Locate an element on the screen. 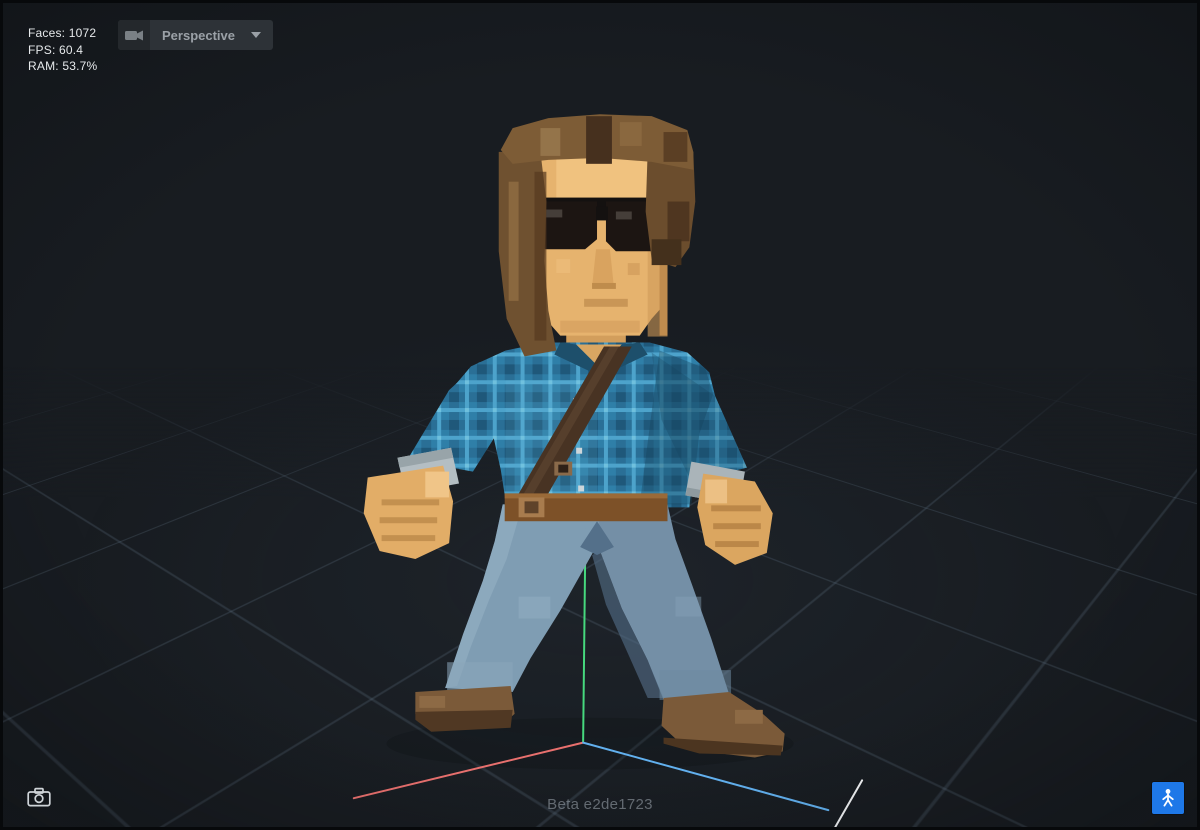 This screenshot has width=1200, height=830. render-stats: Faces: 1072 FPS: 60.4 RAM: 53.7% is located at coordinates (62, 50).